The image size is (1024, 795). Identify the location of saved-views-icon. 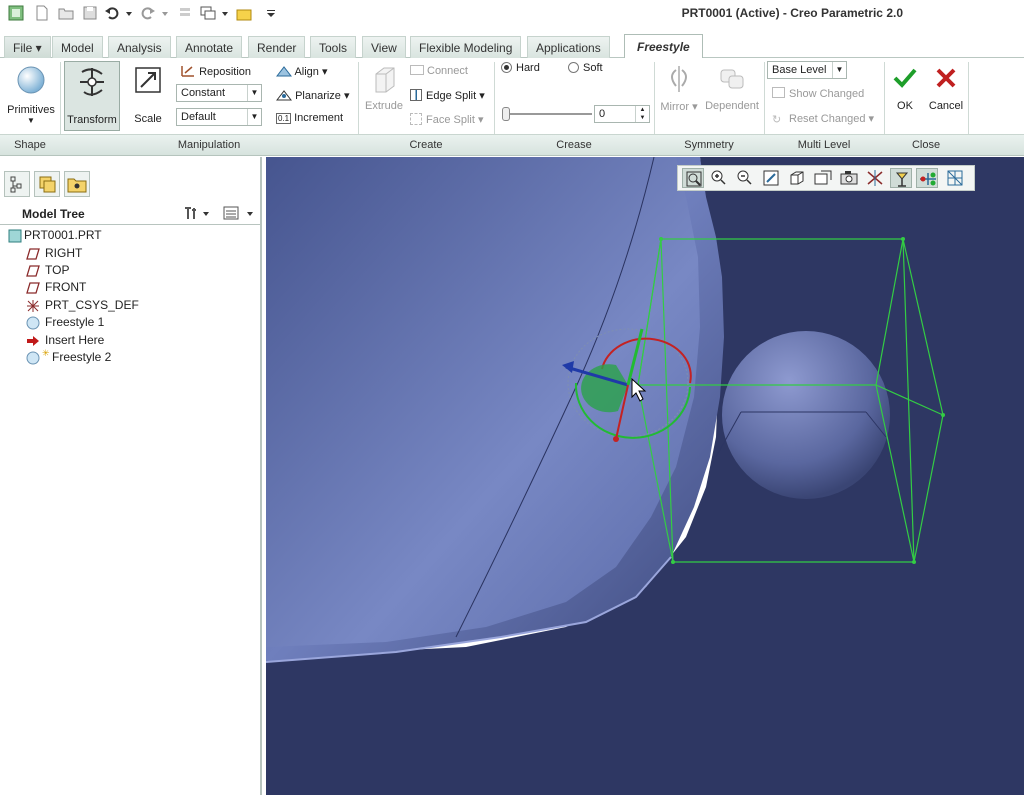
(823, 177).